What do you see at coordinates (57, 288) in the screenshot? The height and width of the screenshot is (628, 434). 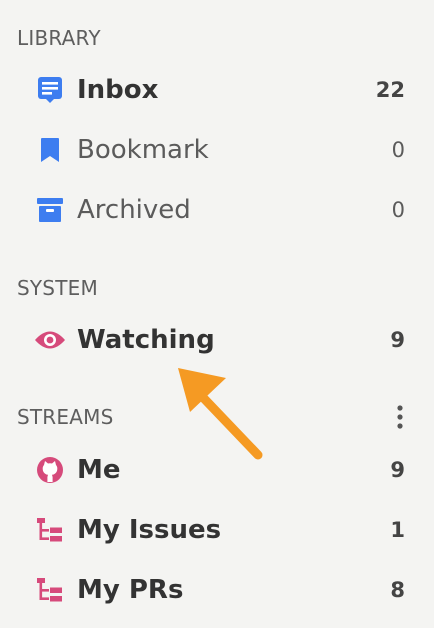 I see `system-section-title: SYSTEM` at bounding box center [57, 288].